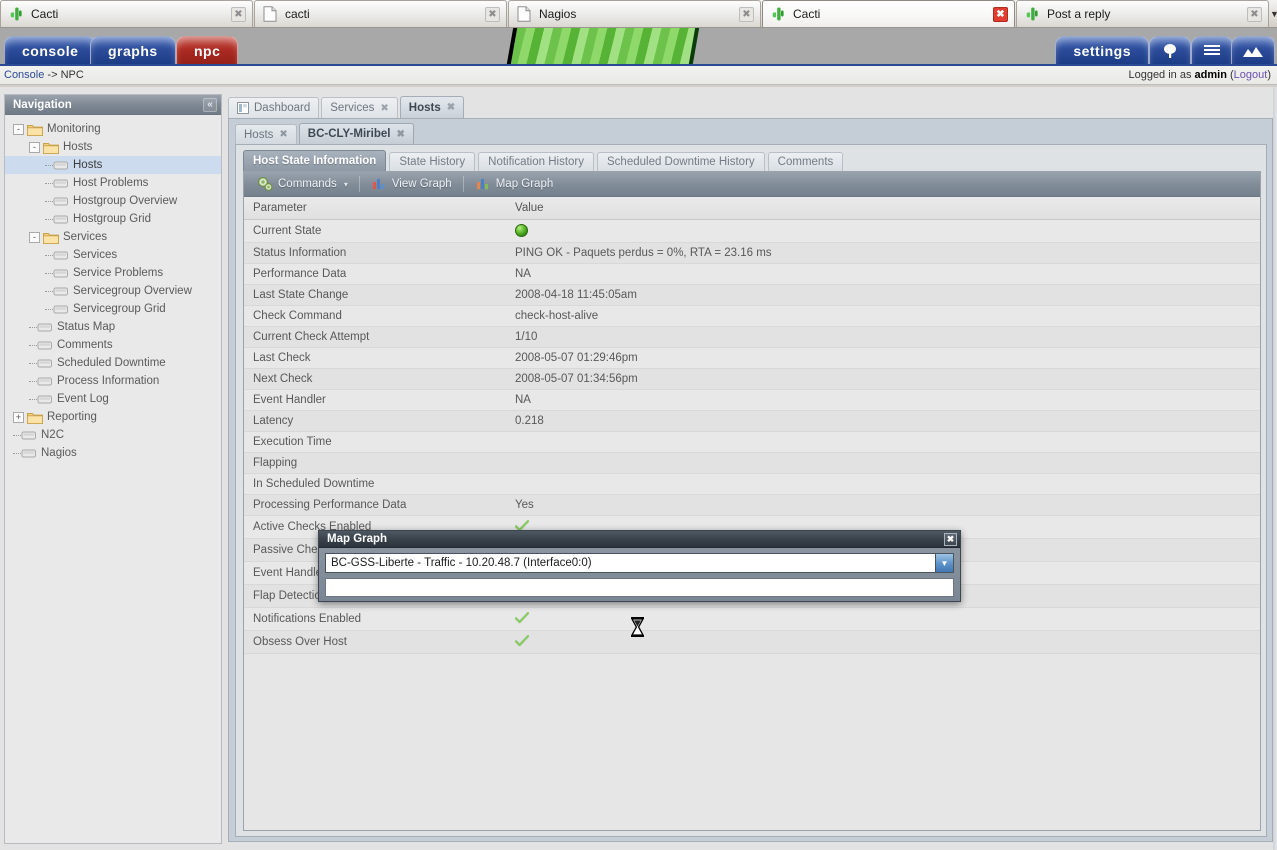  I want to click on chevron-down-icon: ▼, so click(944, 563).